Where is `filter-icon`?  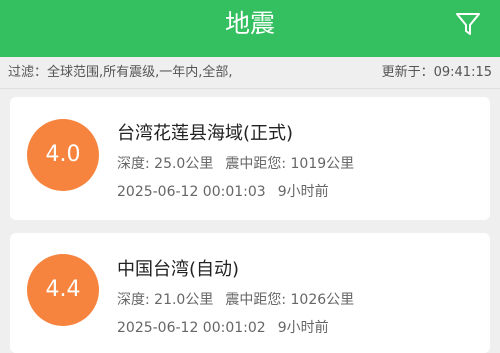
filter-icon is located at coordinates (468, 24).